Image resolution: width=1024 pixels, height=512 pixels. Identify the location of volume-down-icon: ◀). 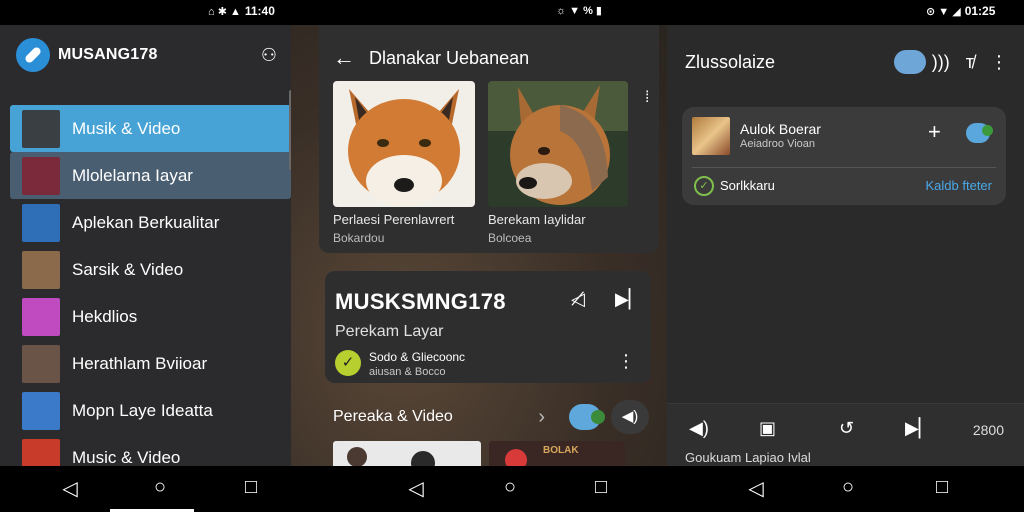
(699, 428).